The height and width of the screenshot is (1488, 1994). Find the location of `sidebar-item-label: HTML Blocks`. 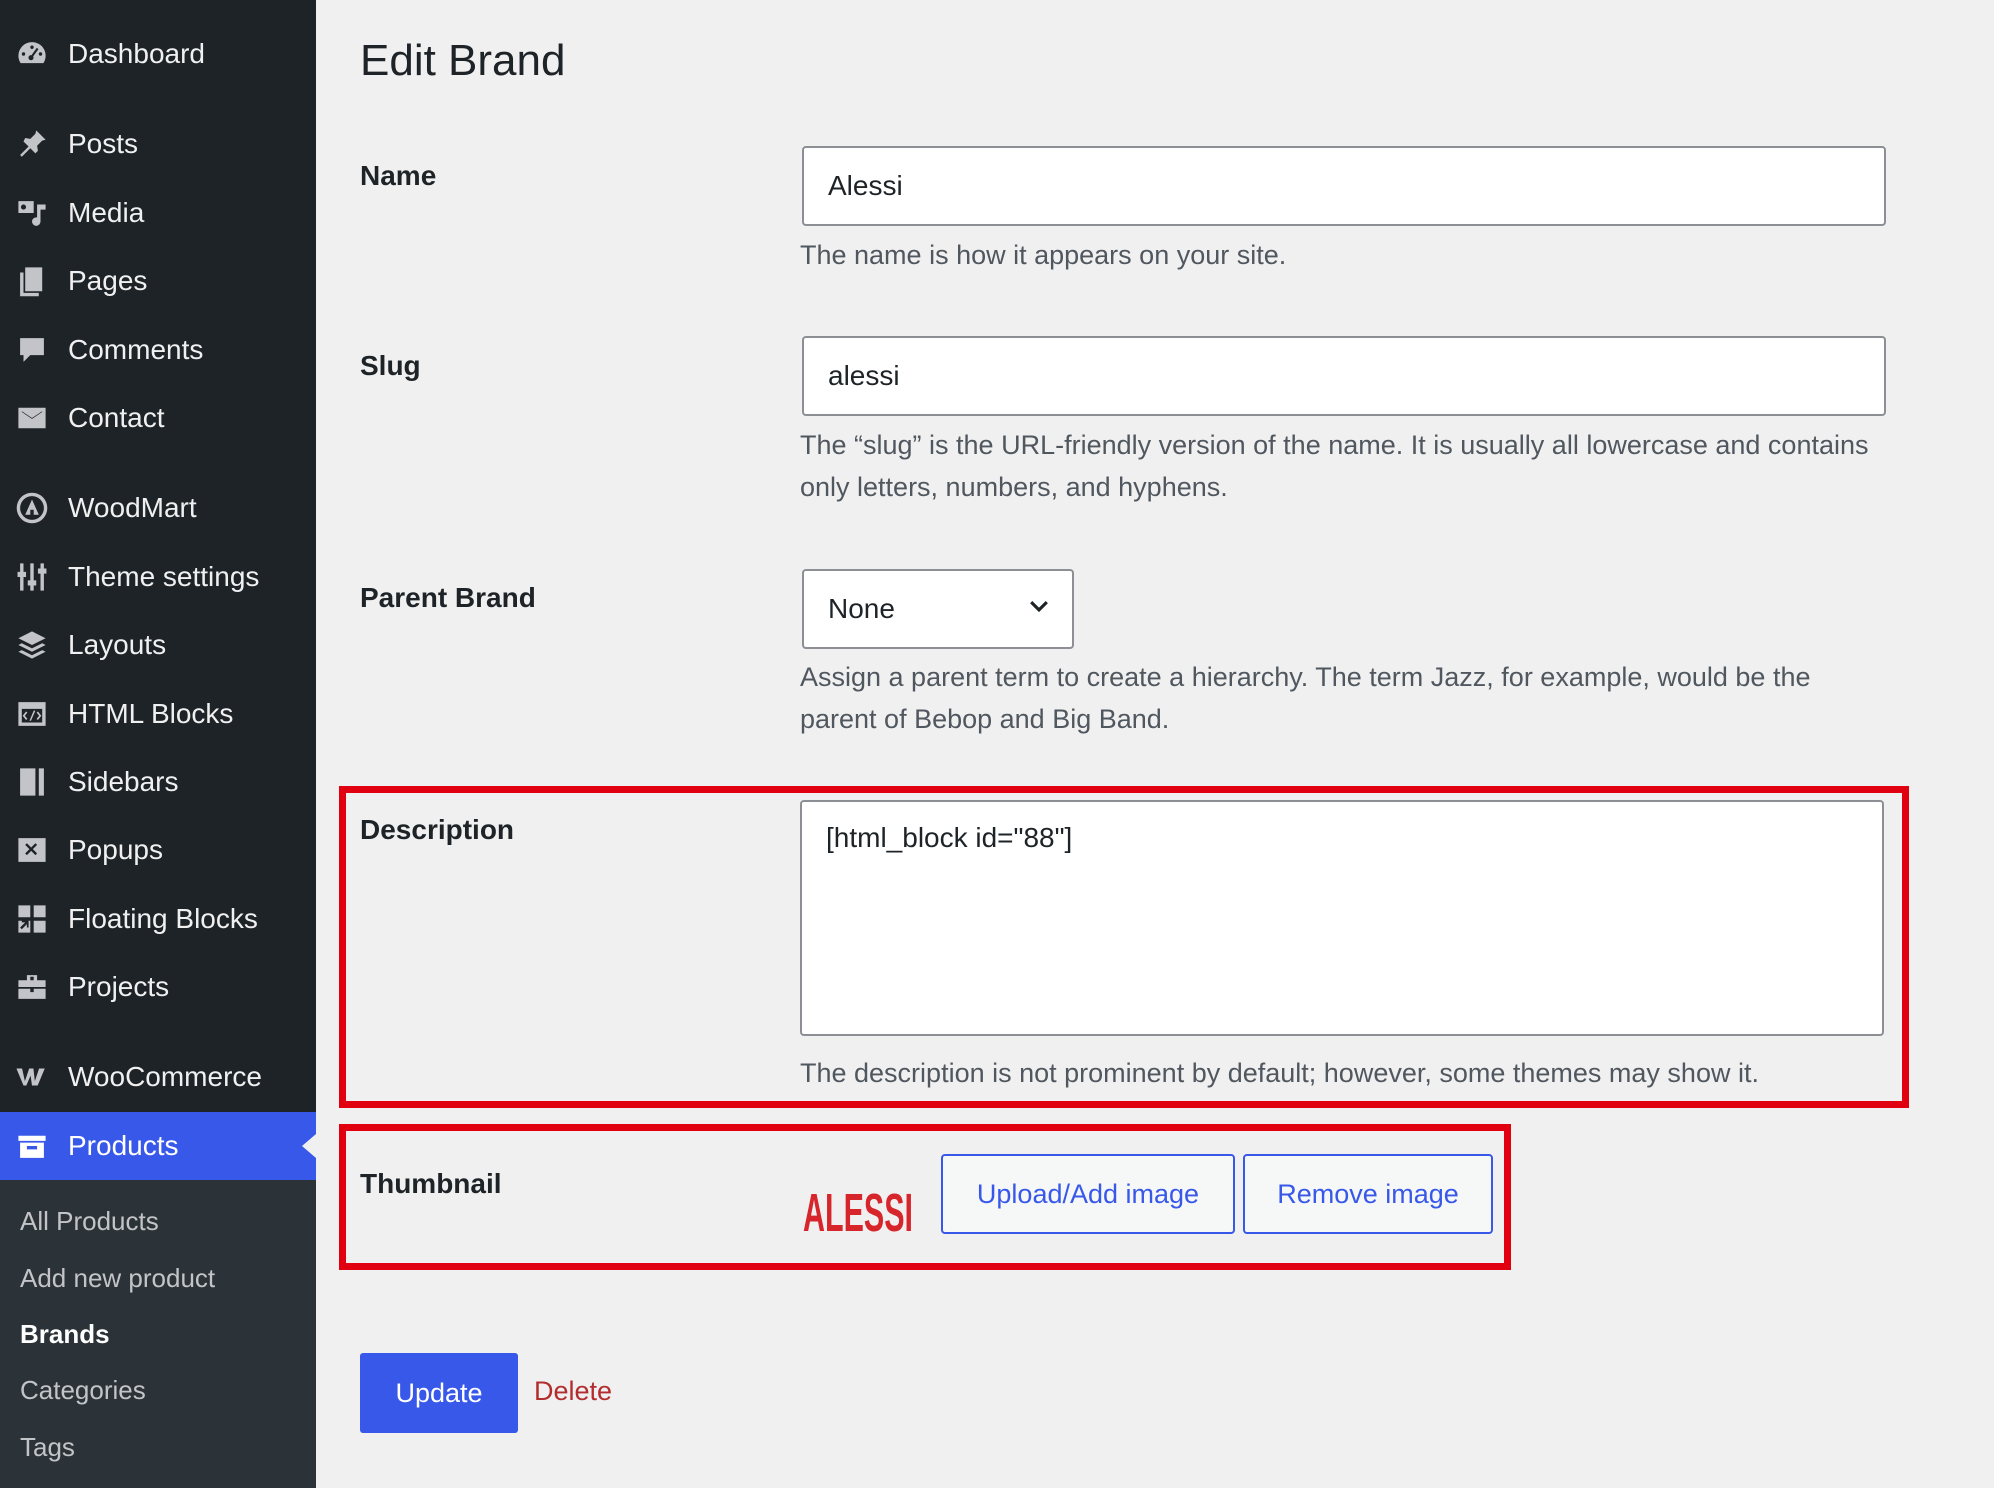

sidebar-item-label: HTML Blocks is located at coordinates (151, 713).